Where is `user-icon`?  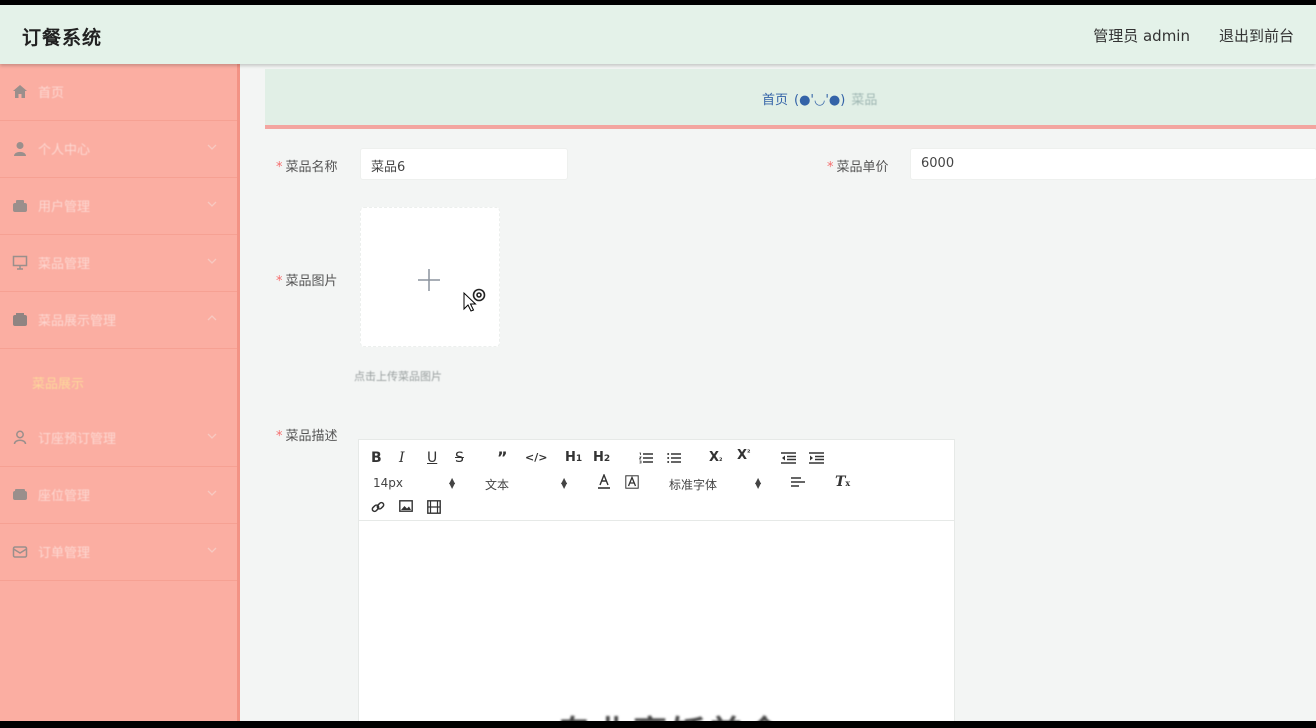 user-icon is located at coordinates (20, 148).